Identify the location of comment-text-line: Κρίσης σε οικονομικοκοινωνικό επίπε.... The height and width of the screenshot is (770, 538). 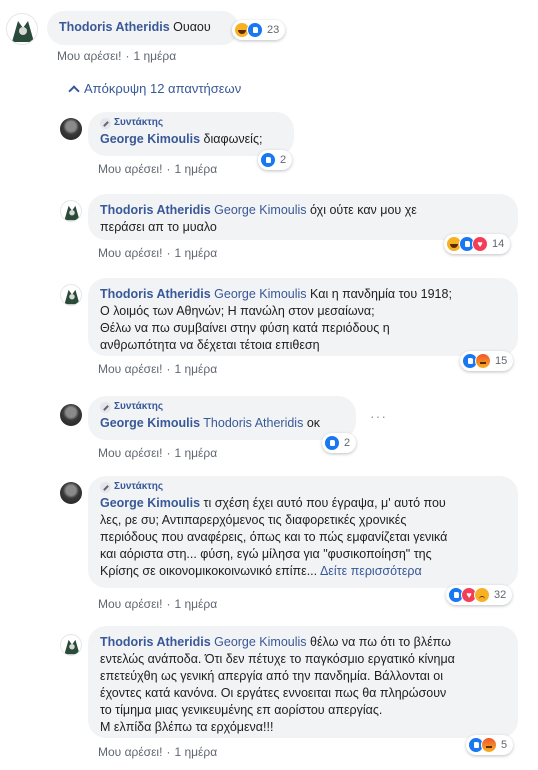
(209, 571).